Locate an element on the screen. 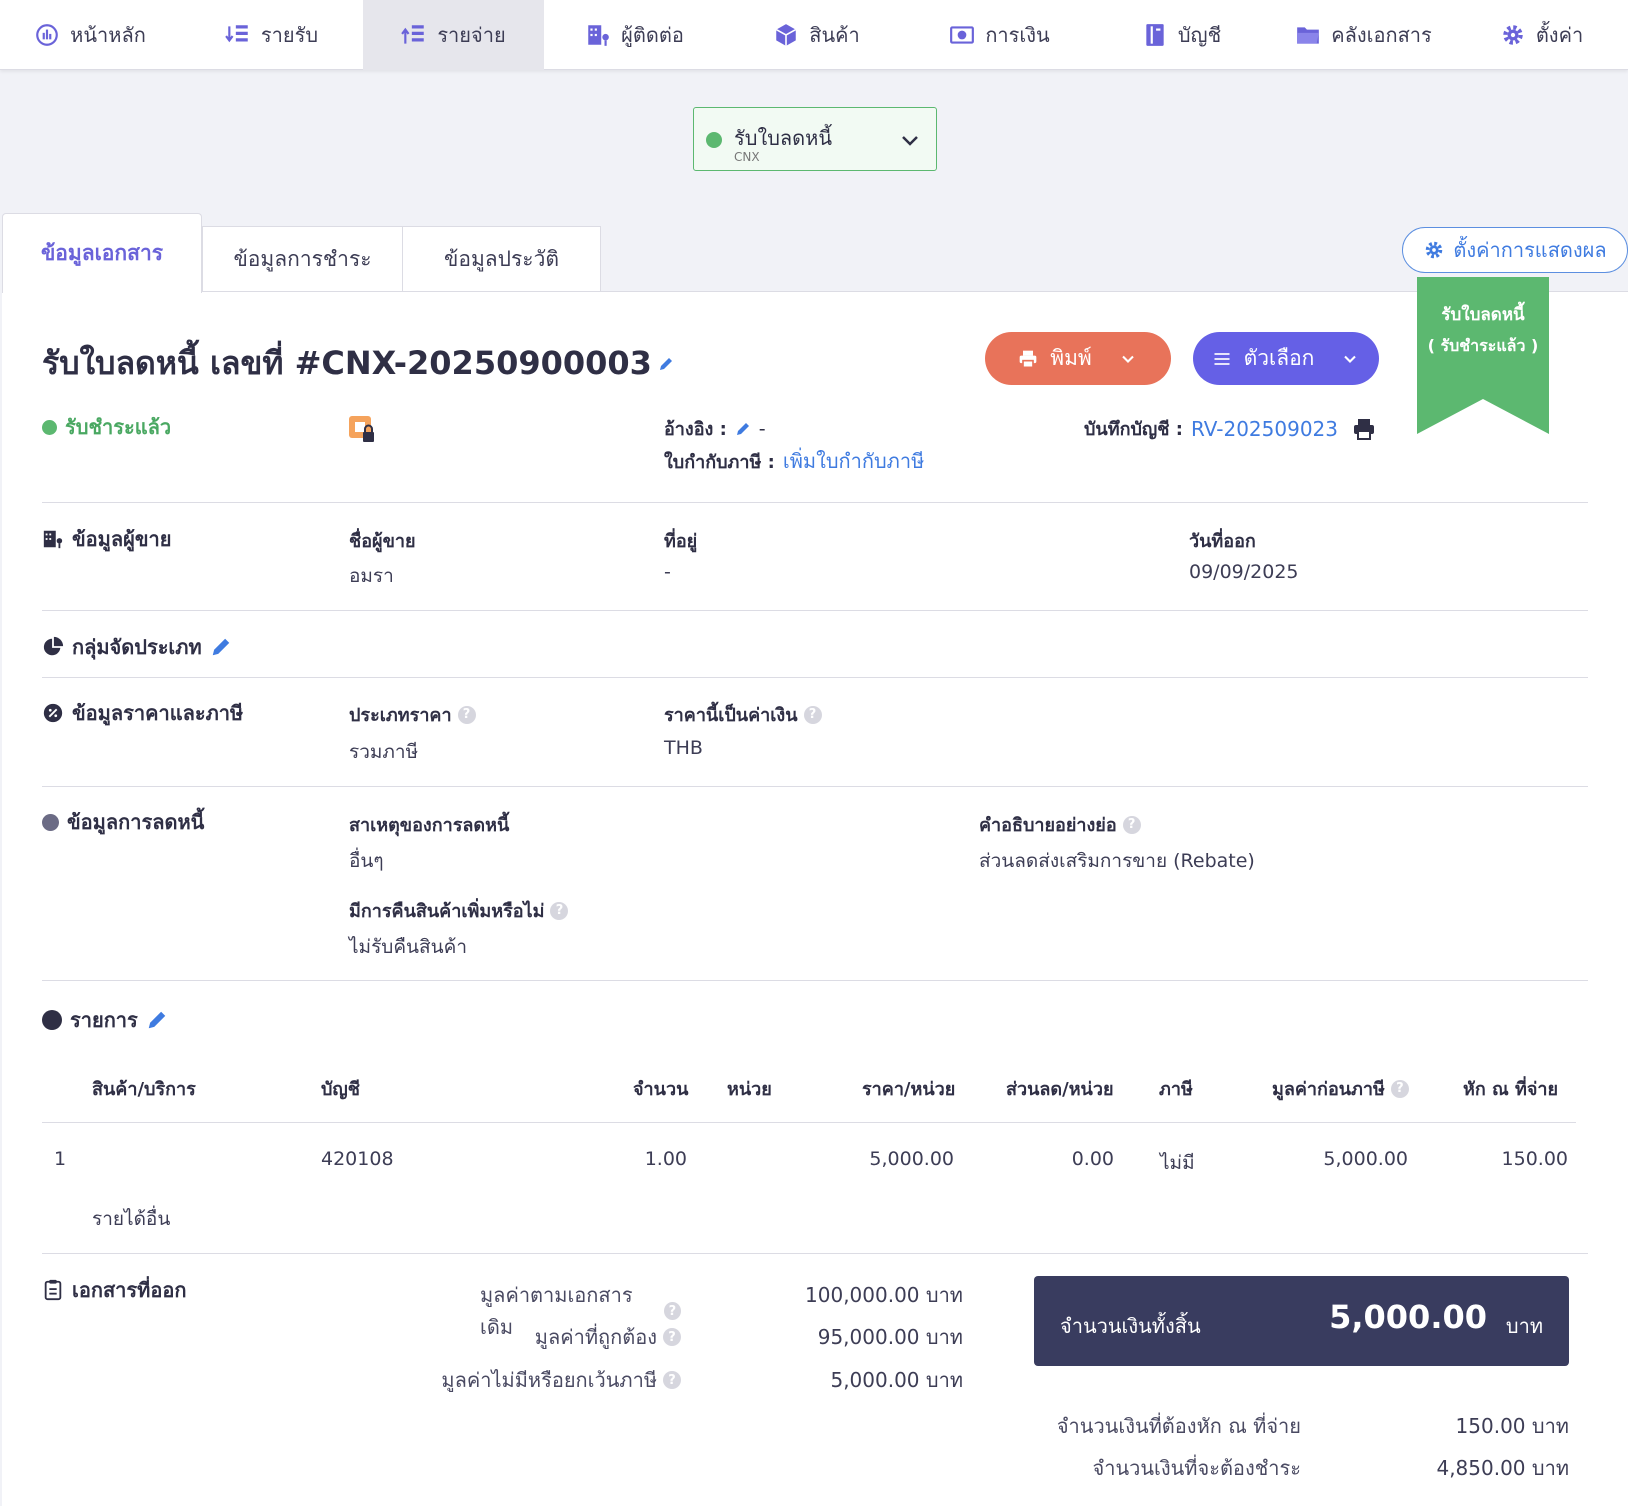 Image resolution: width=1628 pixels, height=1506 pixels. row-description: รายได้อื่น is located at coordinates (131, 1219).